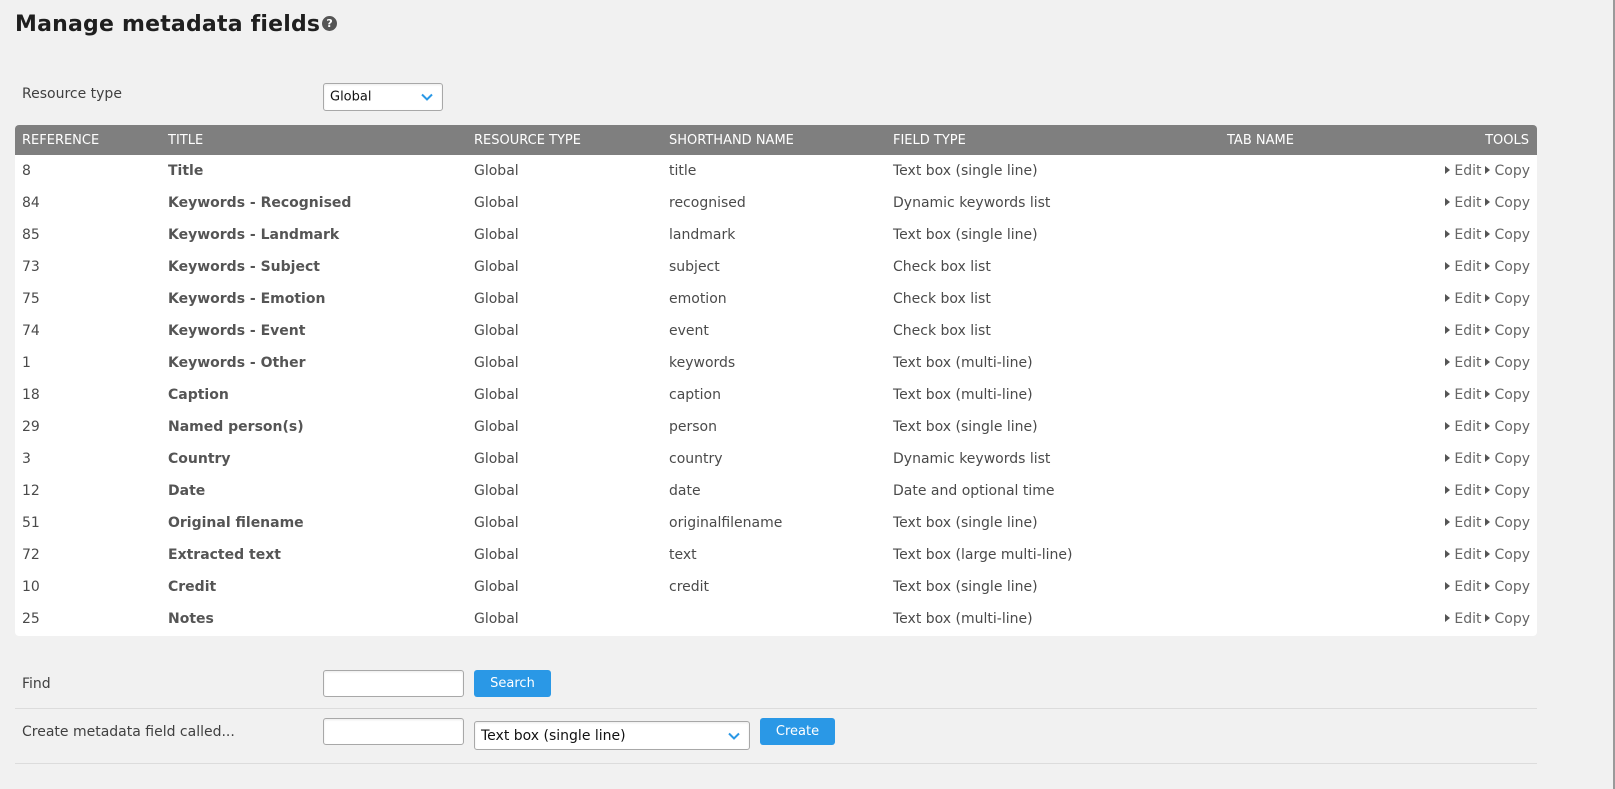  Describe the element at coordinates (512, 683) in the screenshot. I see `search-button: Search` at that location.